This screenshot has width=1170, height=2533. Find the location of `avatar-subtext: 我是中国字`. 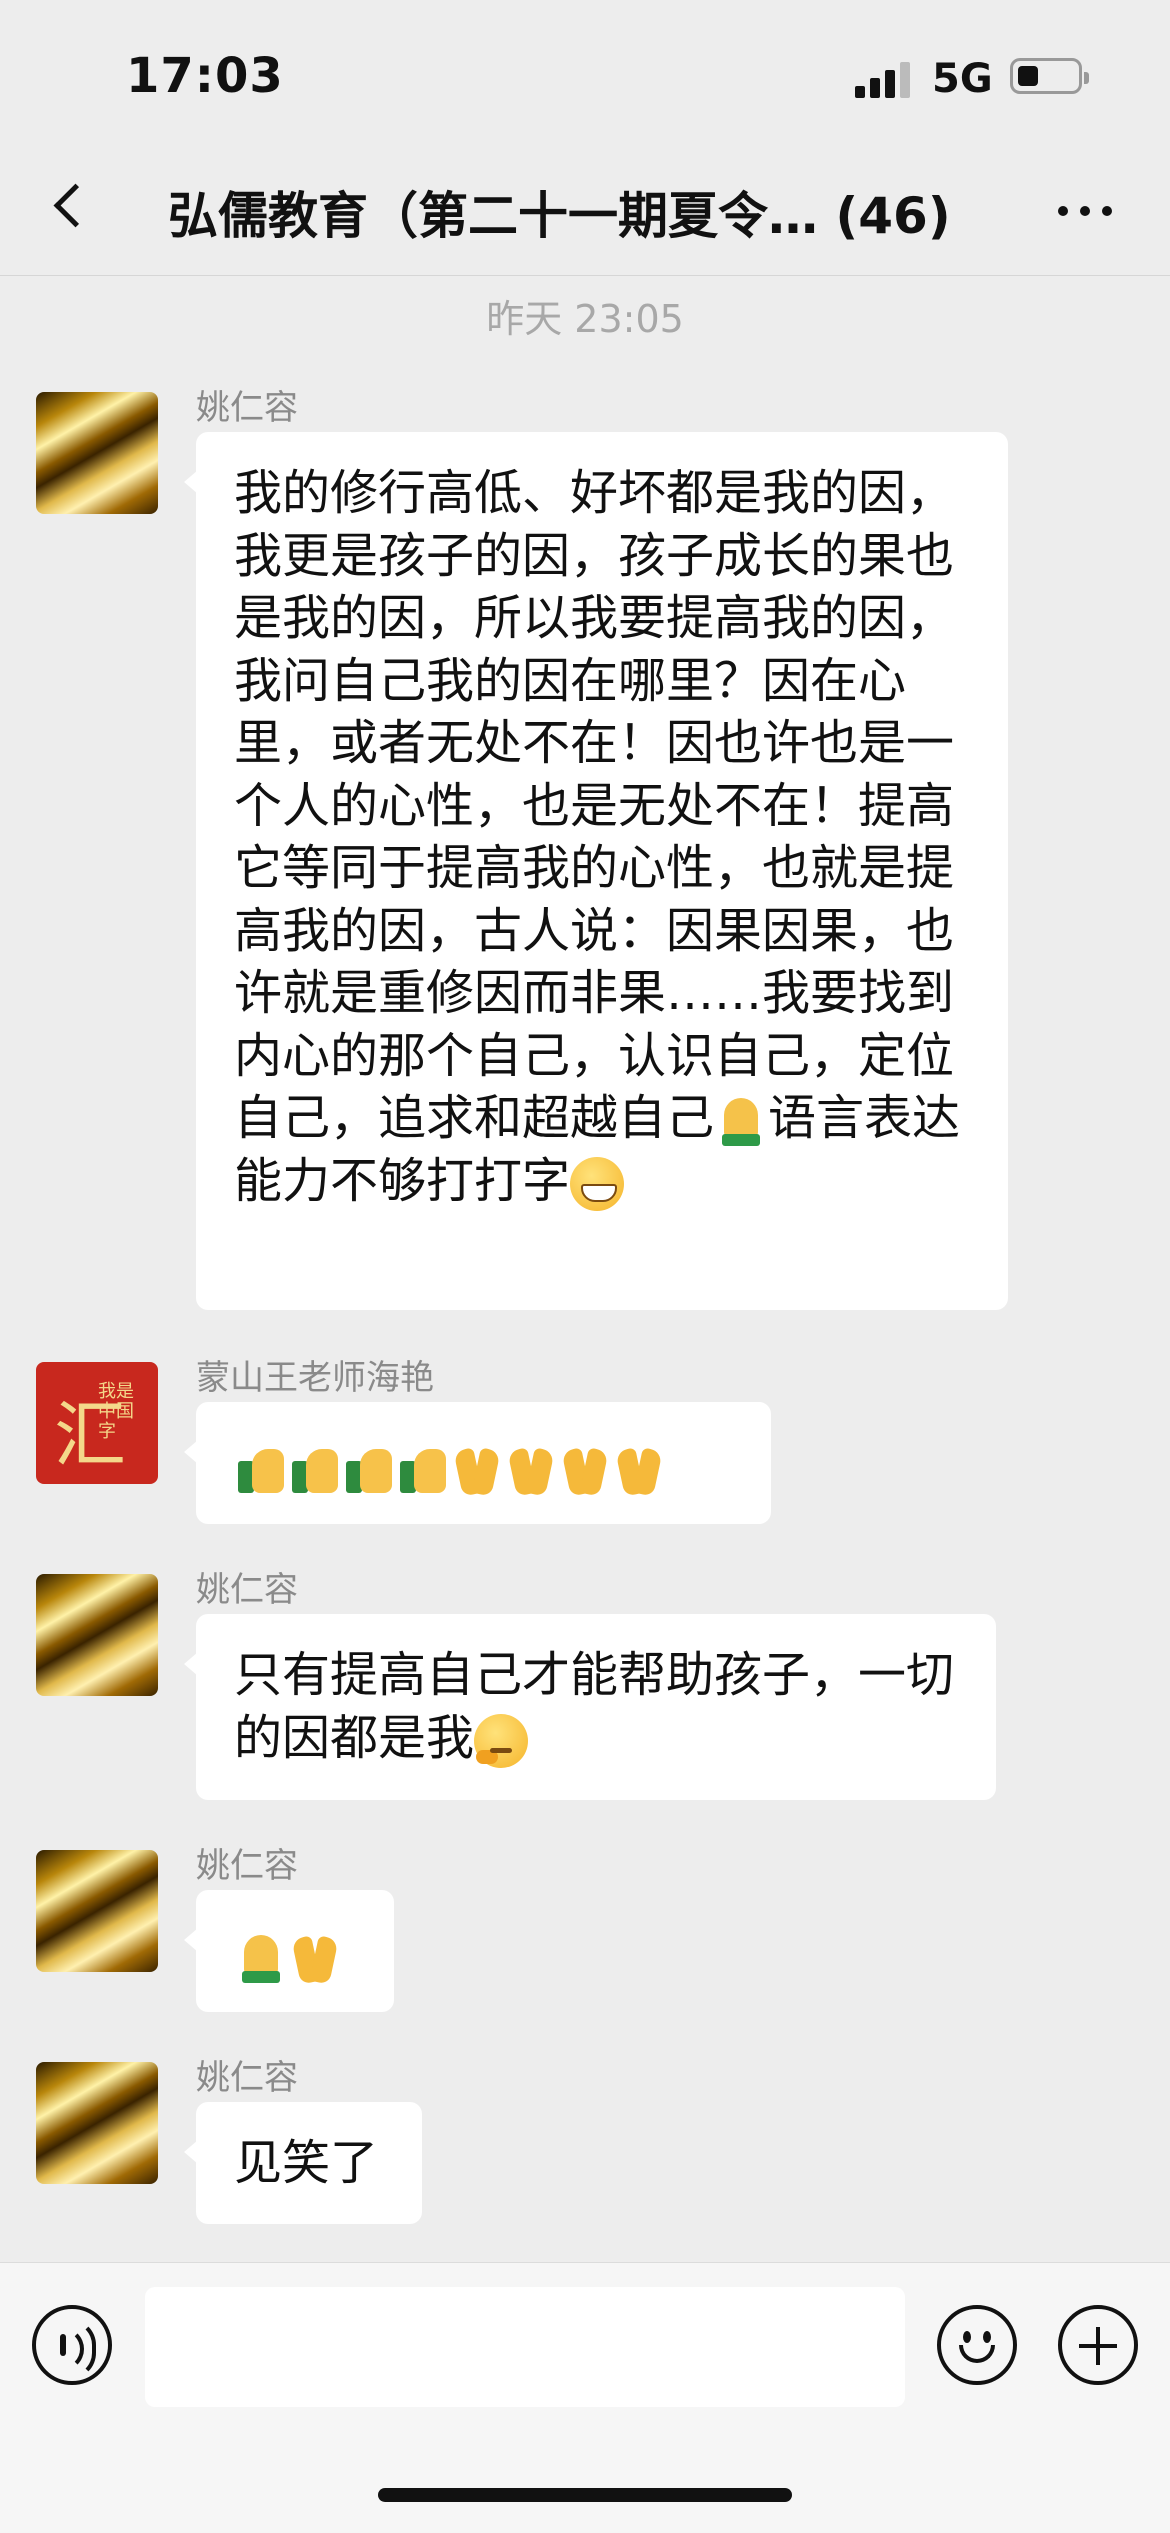

avatar-subtext: 我是中国字 is located at coordinates (116, 1411).